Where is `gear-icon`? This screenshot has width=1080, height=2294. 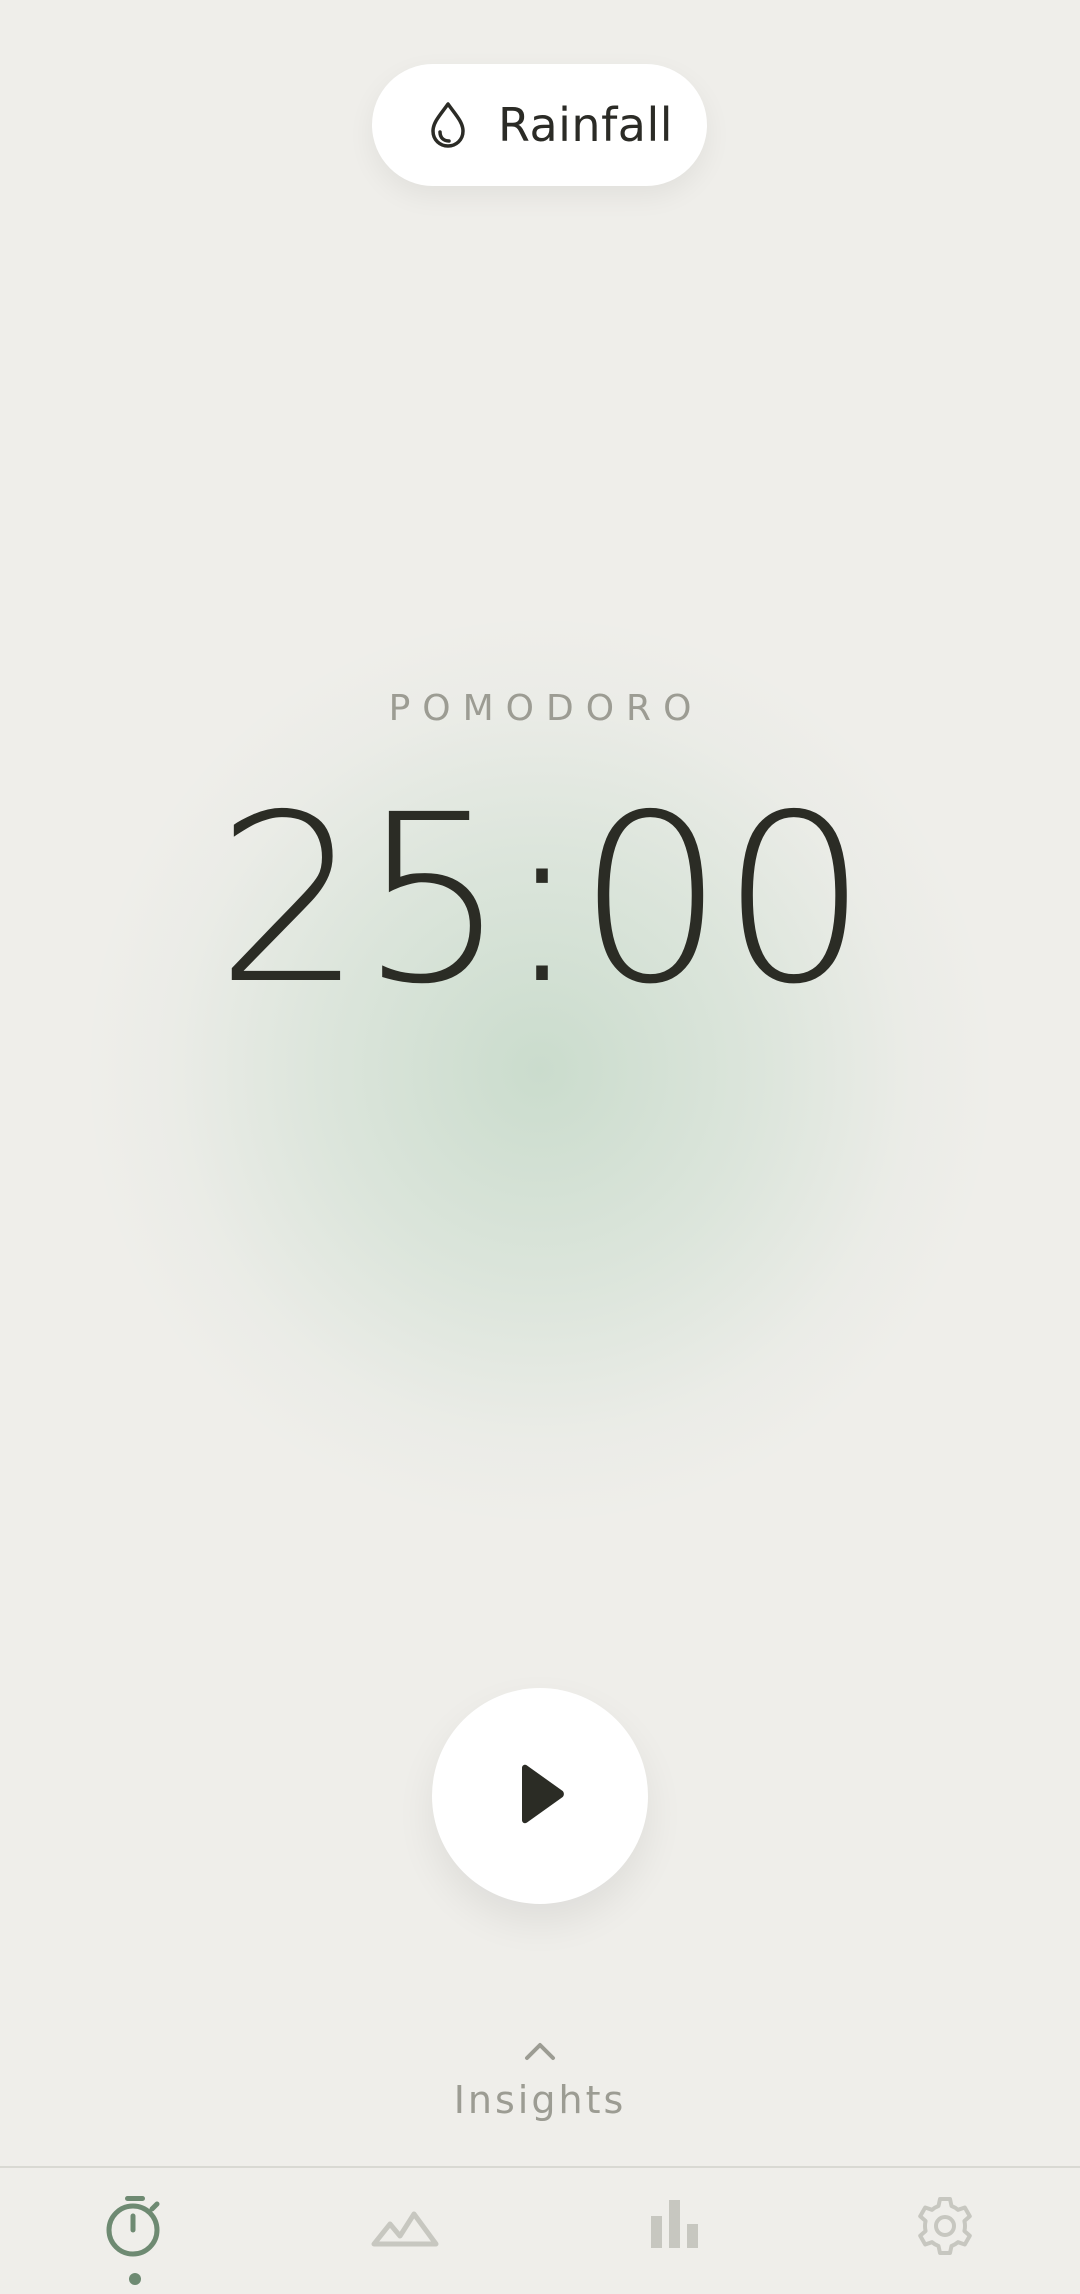 gear-icon is located at coordinates (945, 2228).